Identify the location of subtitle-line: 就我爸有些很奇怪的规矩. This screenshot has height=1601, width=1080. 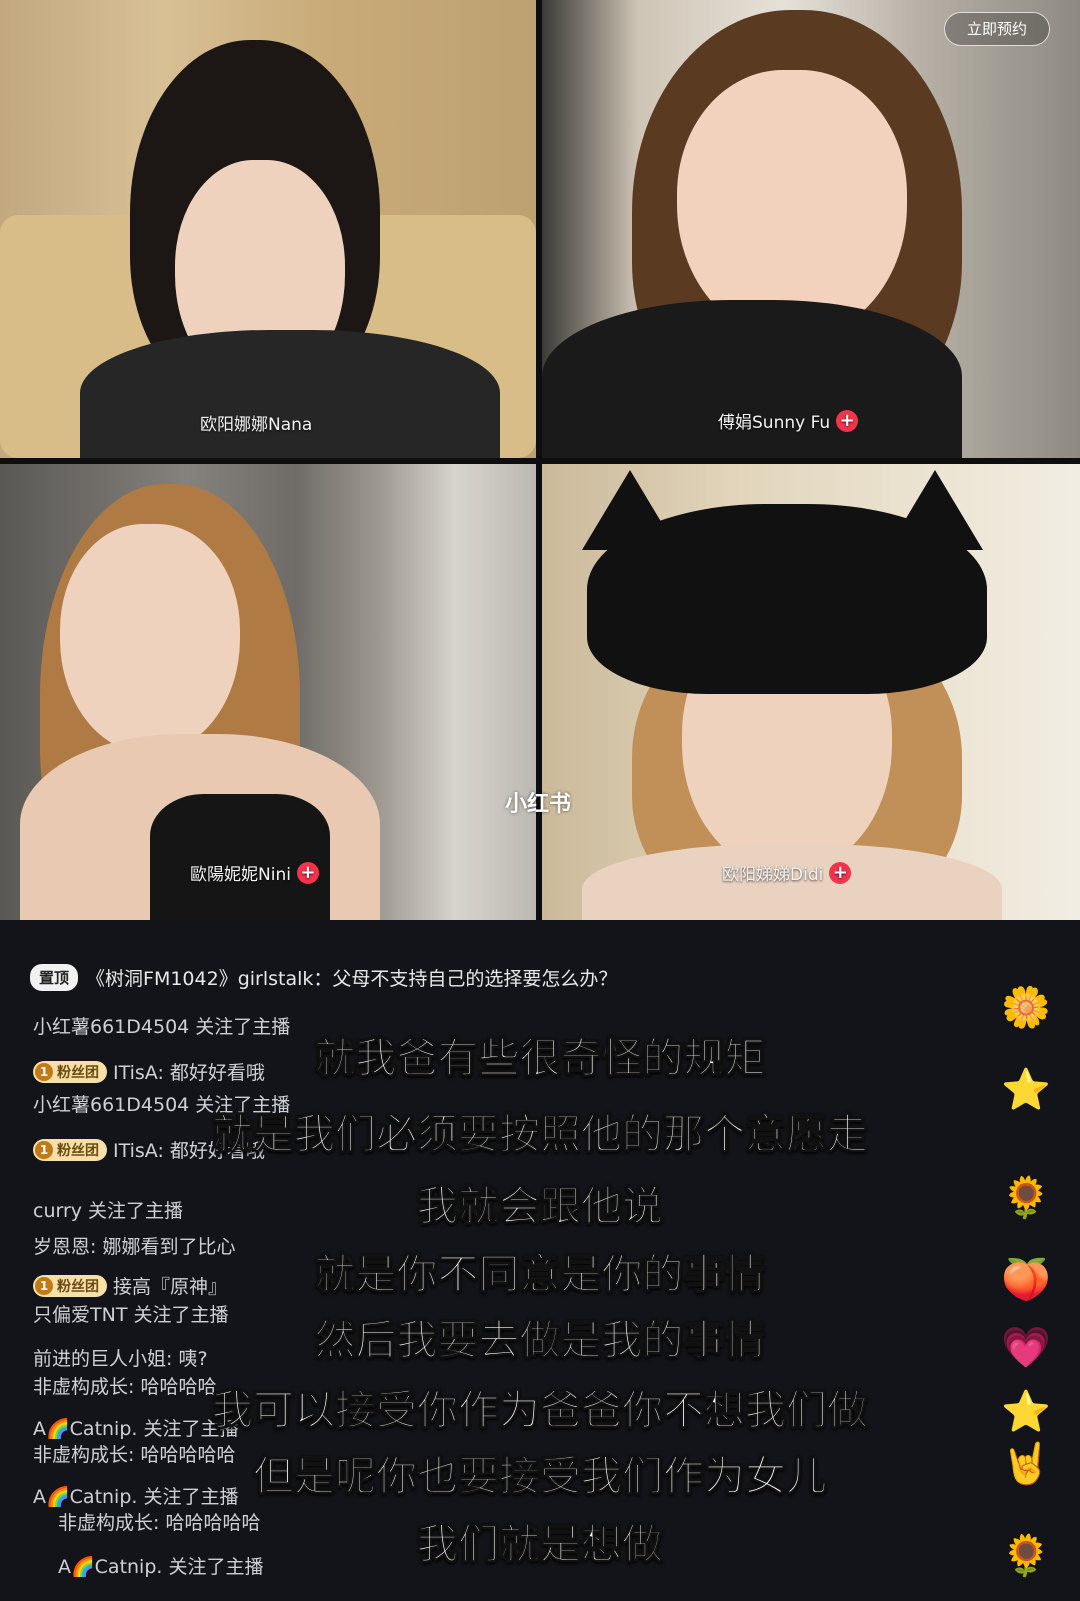
(540, 1057).